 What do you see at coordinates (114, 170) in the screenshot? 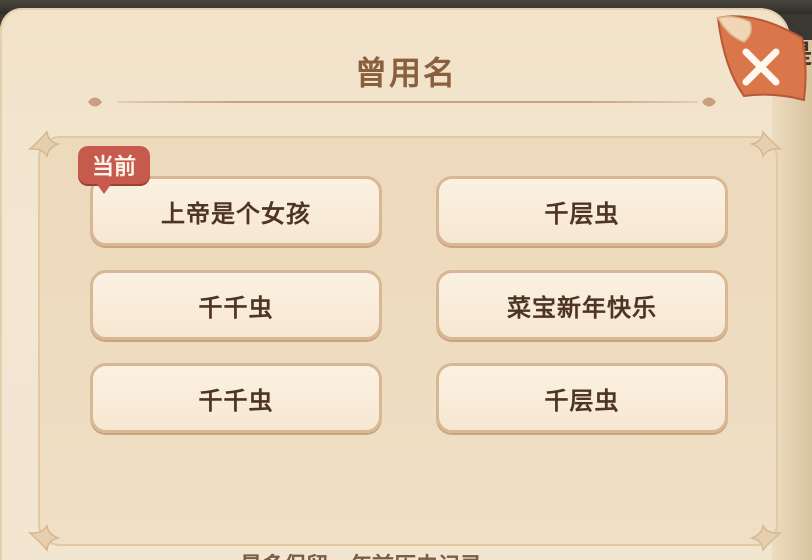
I see `current-badge: 当前` at bounding box center [114, 170].